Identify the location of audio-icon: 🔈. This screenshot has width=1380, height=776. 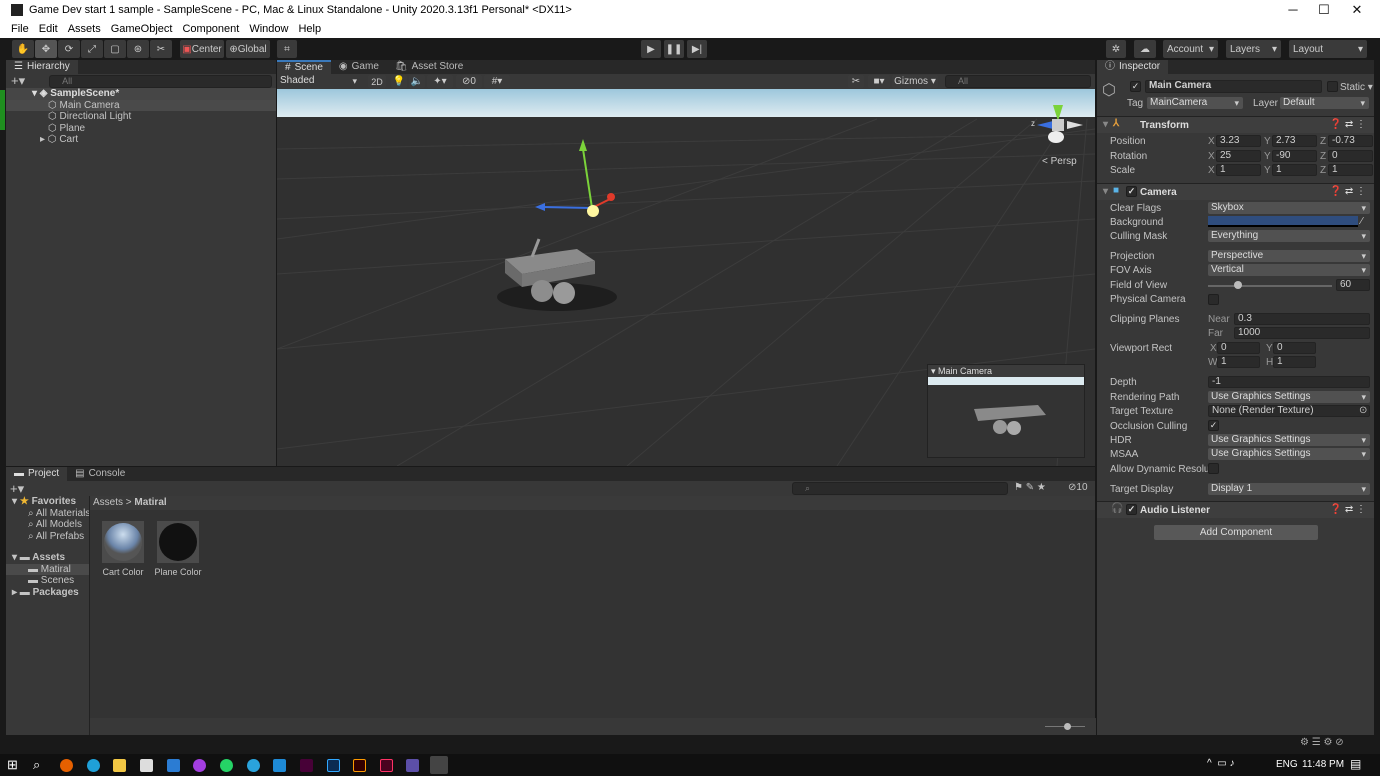
(417, 81).